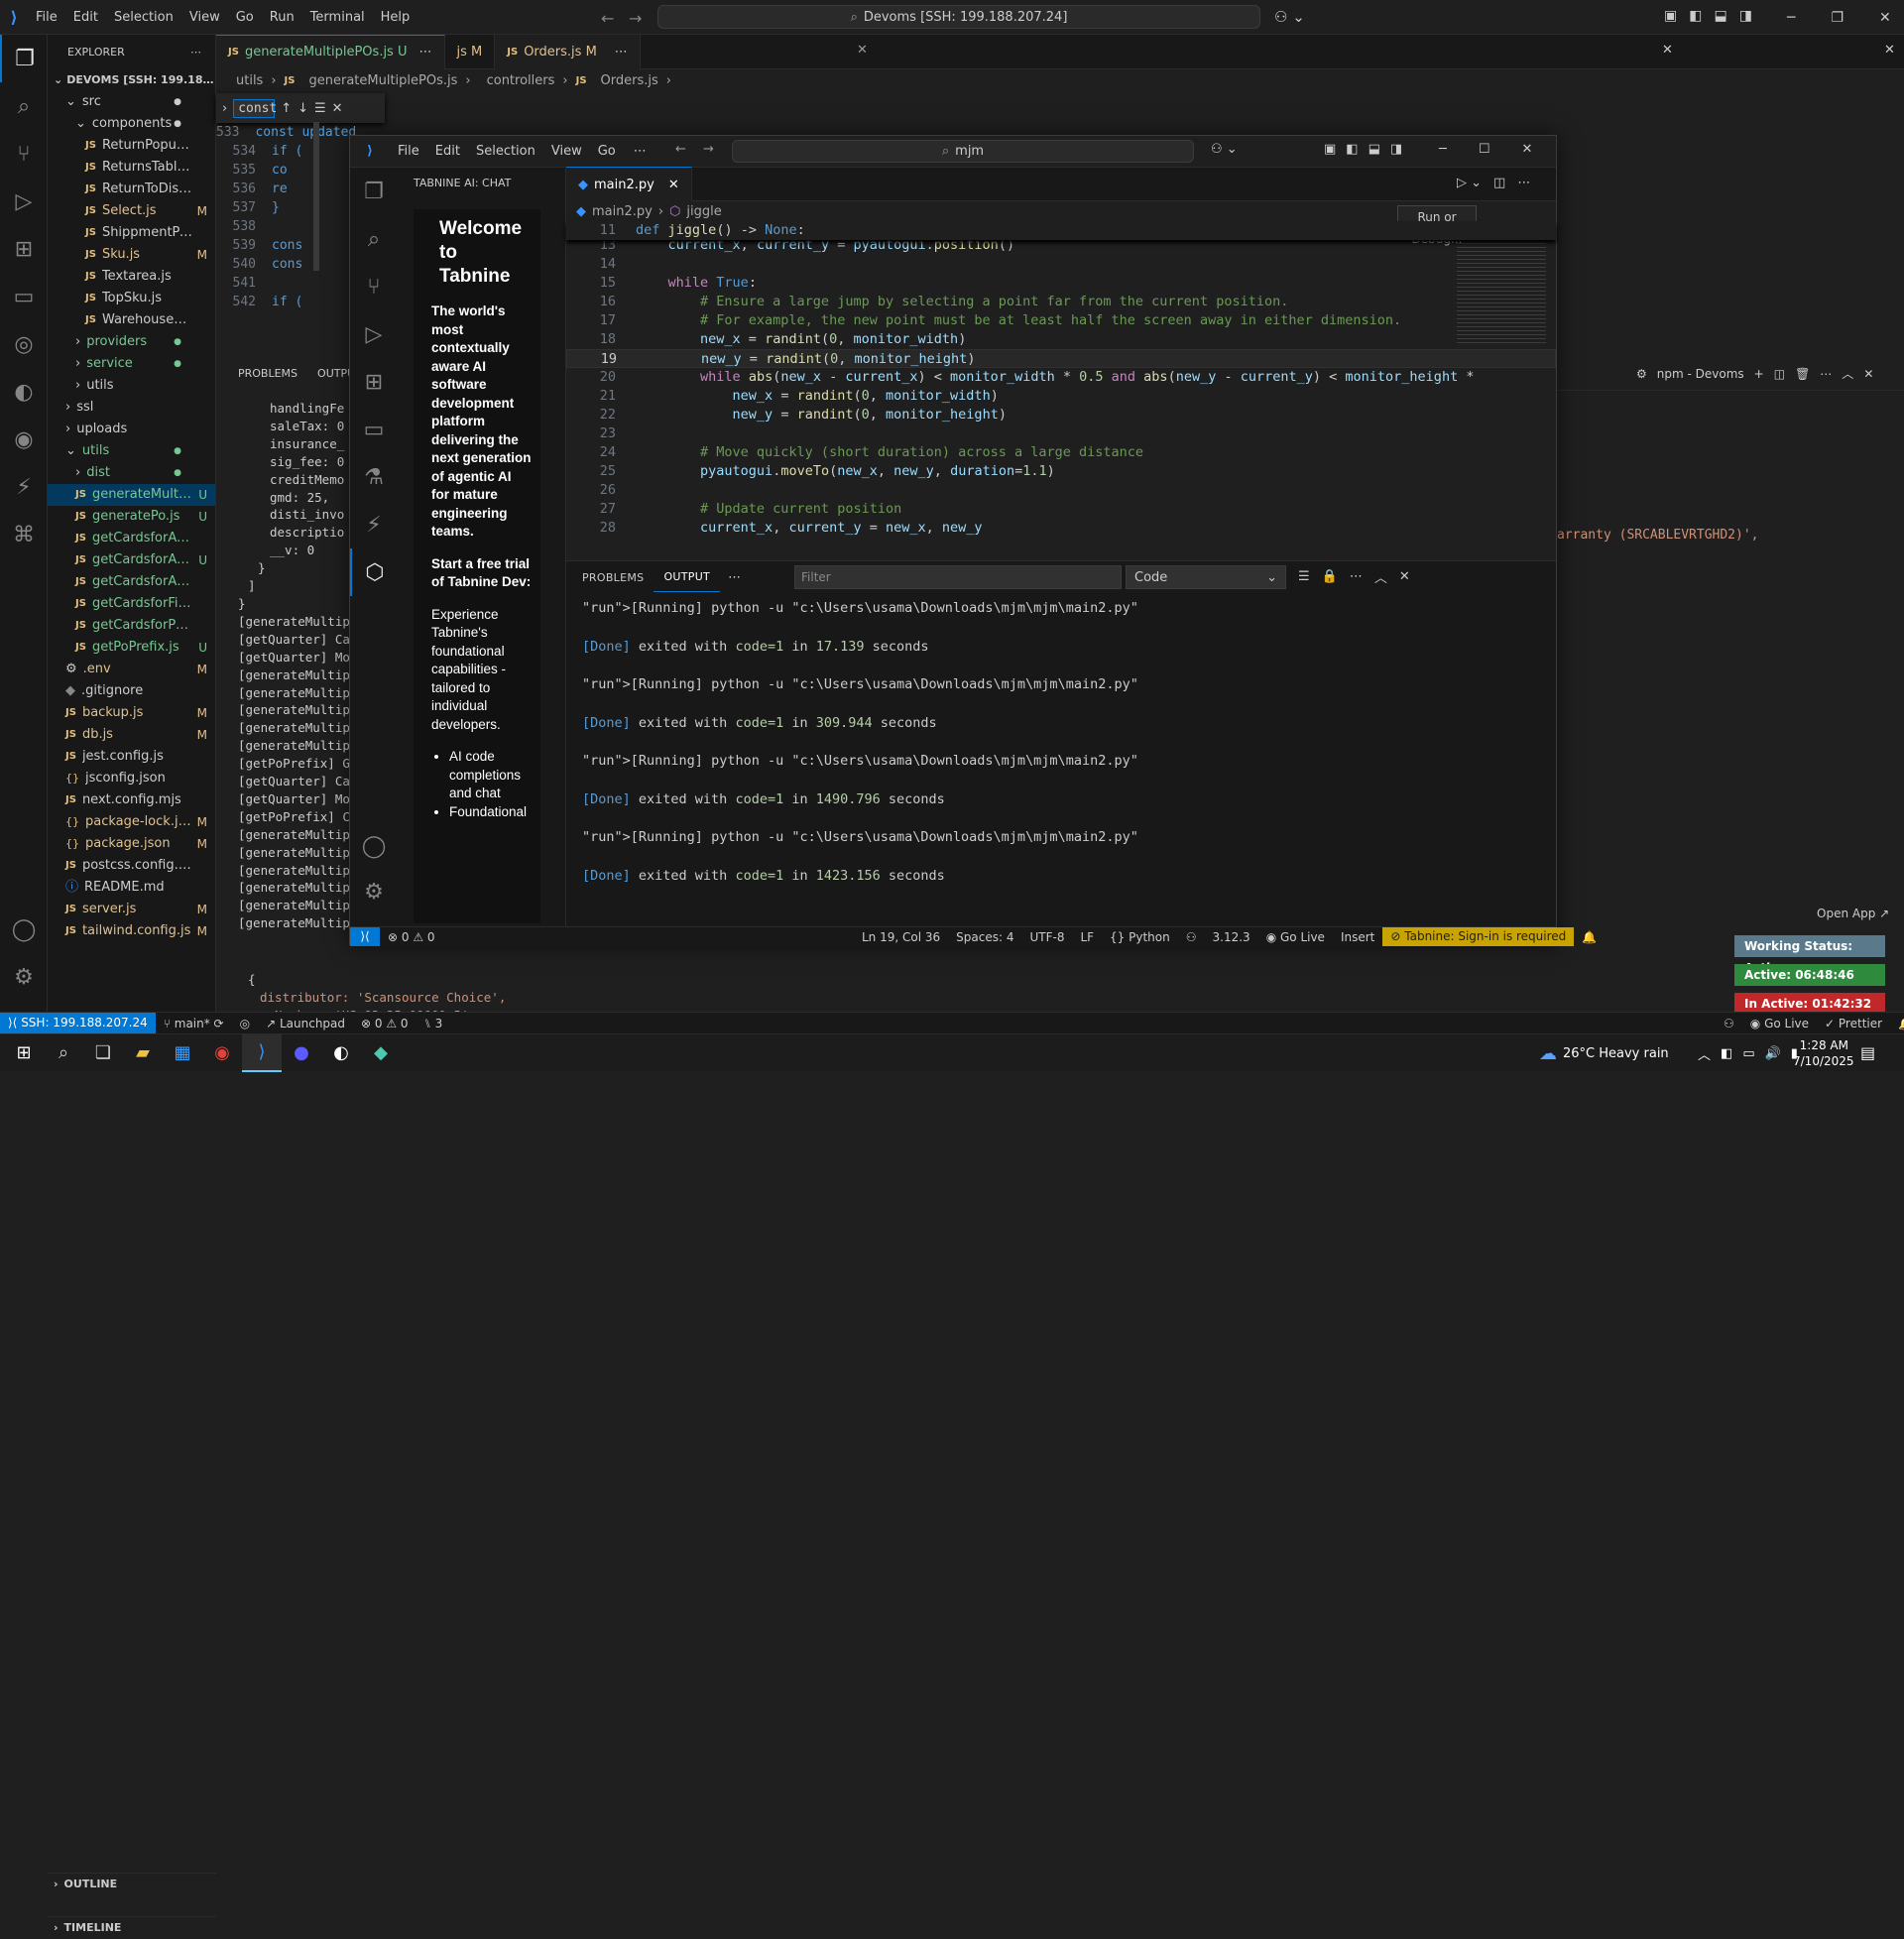  Describe the element at coordinates (1352, 149) in the screenshot. I see `toggle-sidebar-icon: ◧` at that location.